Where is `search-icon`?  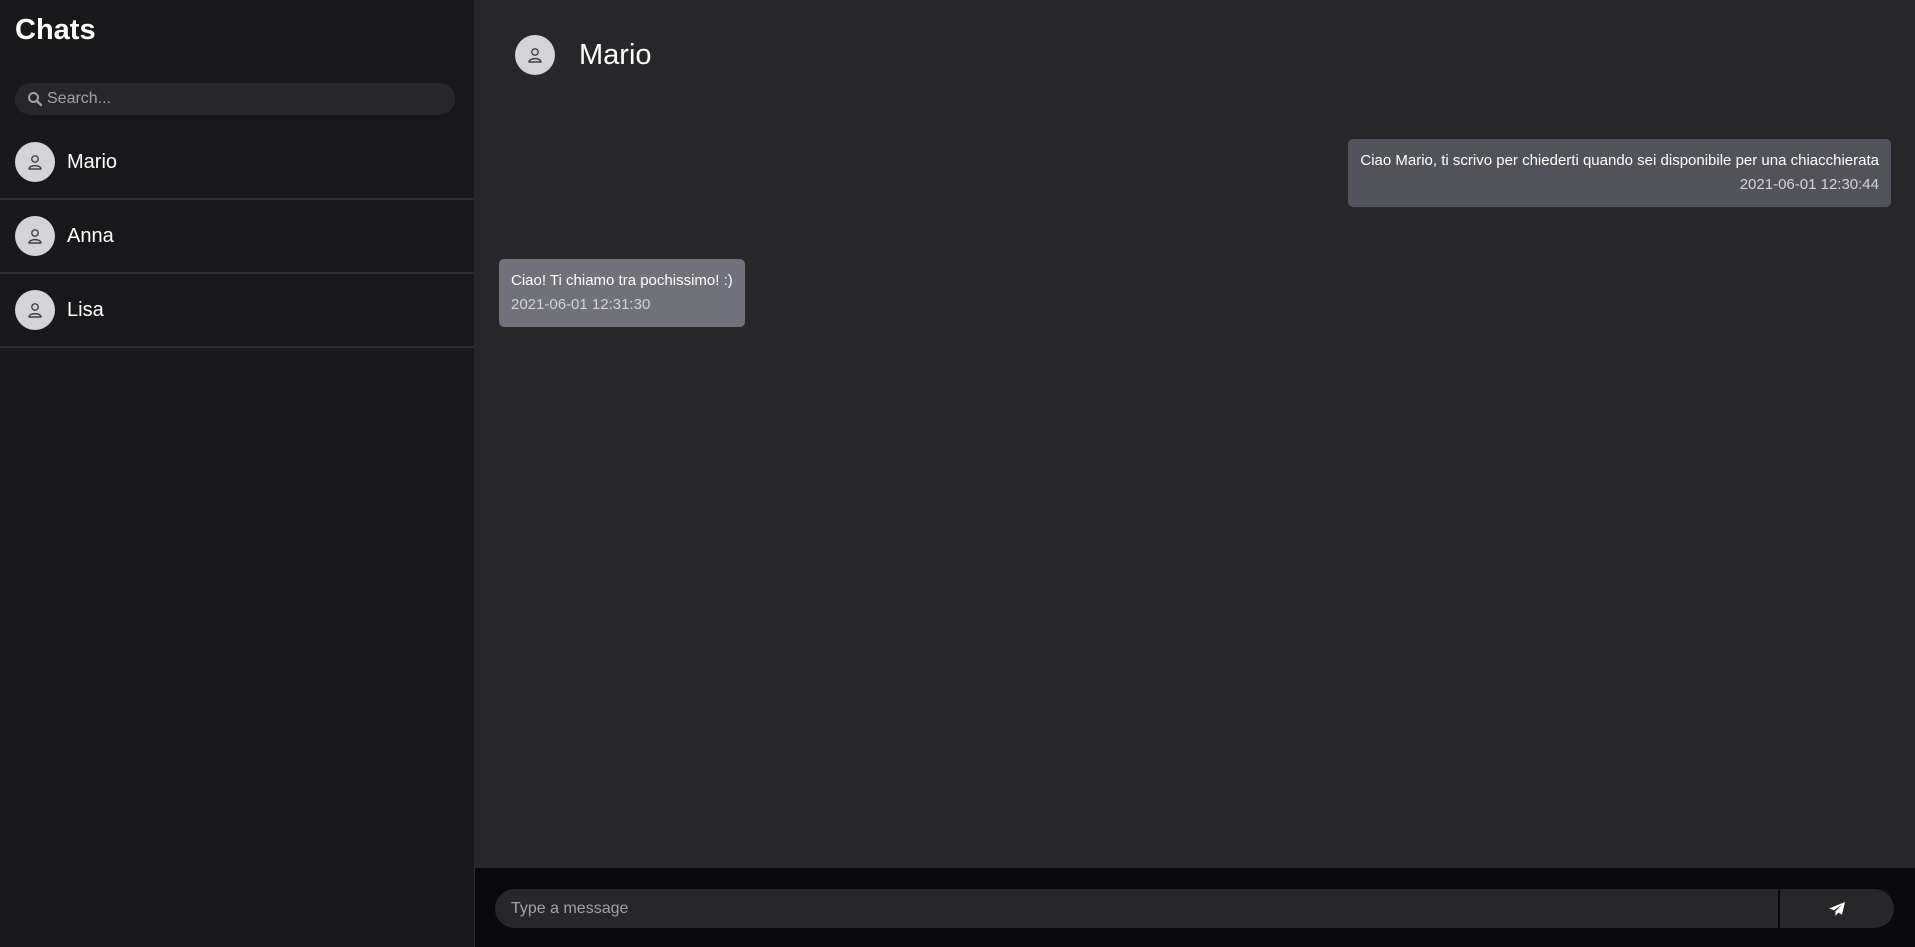 search-icon is located at coordinates (35, 99).